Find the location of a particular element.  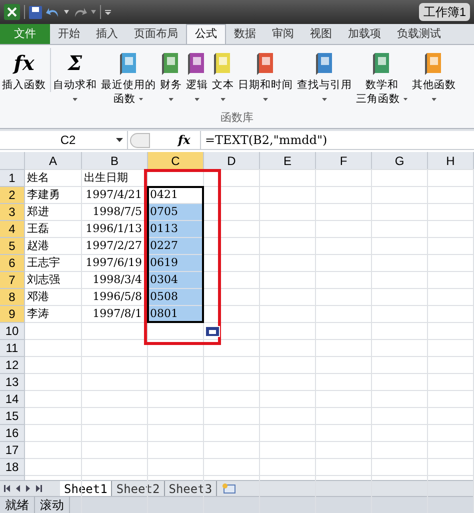

ribbon-tab: 加载项 is located at coordinates (364, 34).